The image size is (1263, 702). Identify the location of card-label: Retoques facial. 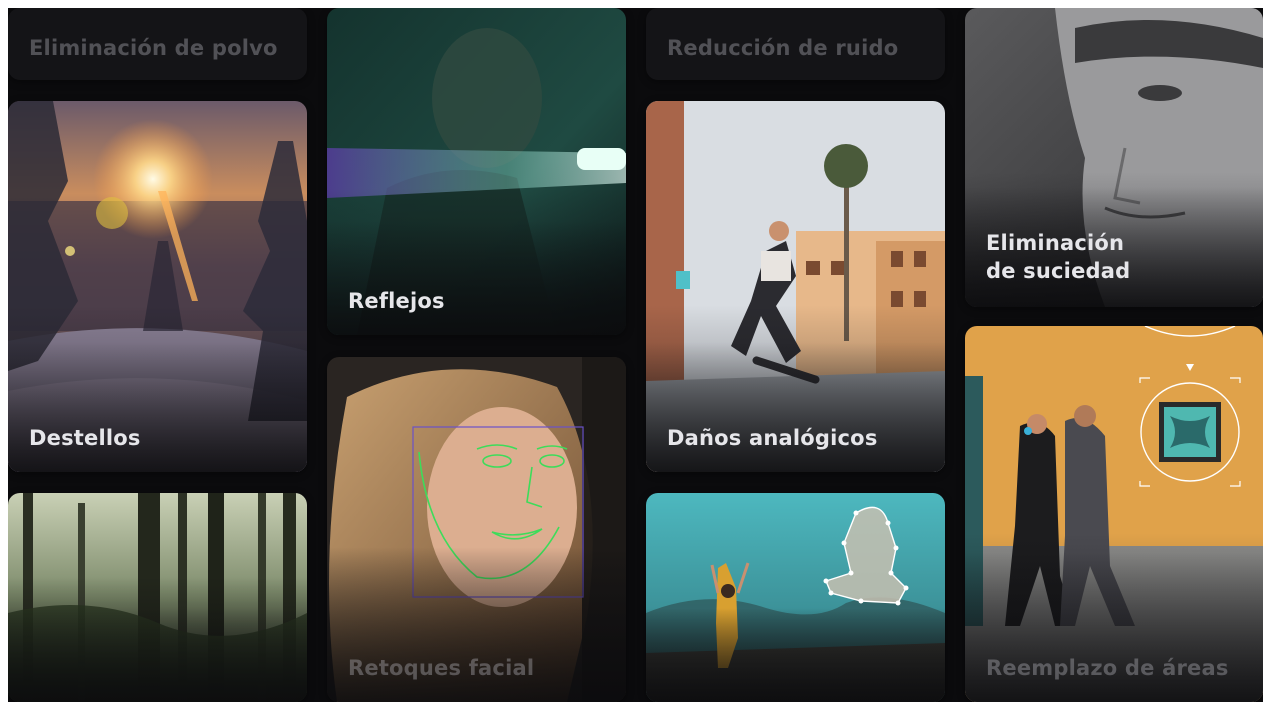
(441, 668).